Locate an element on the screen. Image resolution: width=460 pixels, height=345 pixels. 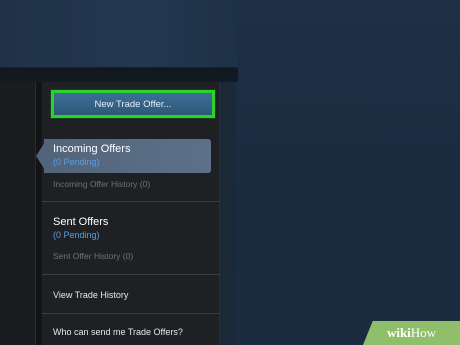
sent-offer-history-link: Sent Offer History (0) is located at coordinates (93, 256).